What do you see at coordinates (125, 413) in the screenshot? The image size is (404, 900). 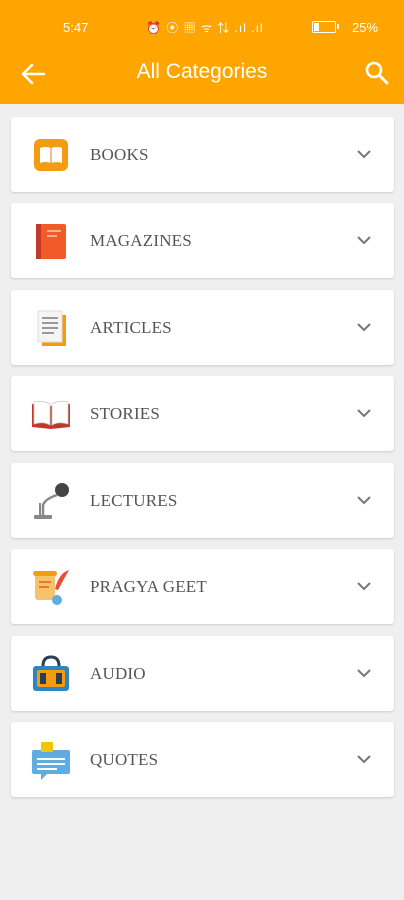 I see `category-label: STORIES` at bounding box center [125, 413].